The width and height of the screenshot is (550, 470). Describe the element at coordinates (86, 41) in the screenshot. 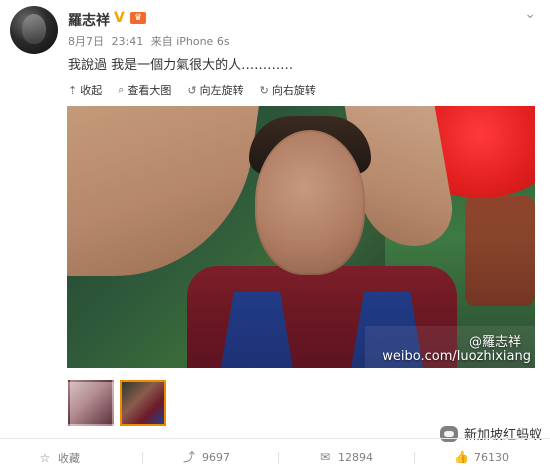

I see `post-date: 8月7日` at that location.